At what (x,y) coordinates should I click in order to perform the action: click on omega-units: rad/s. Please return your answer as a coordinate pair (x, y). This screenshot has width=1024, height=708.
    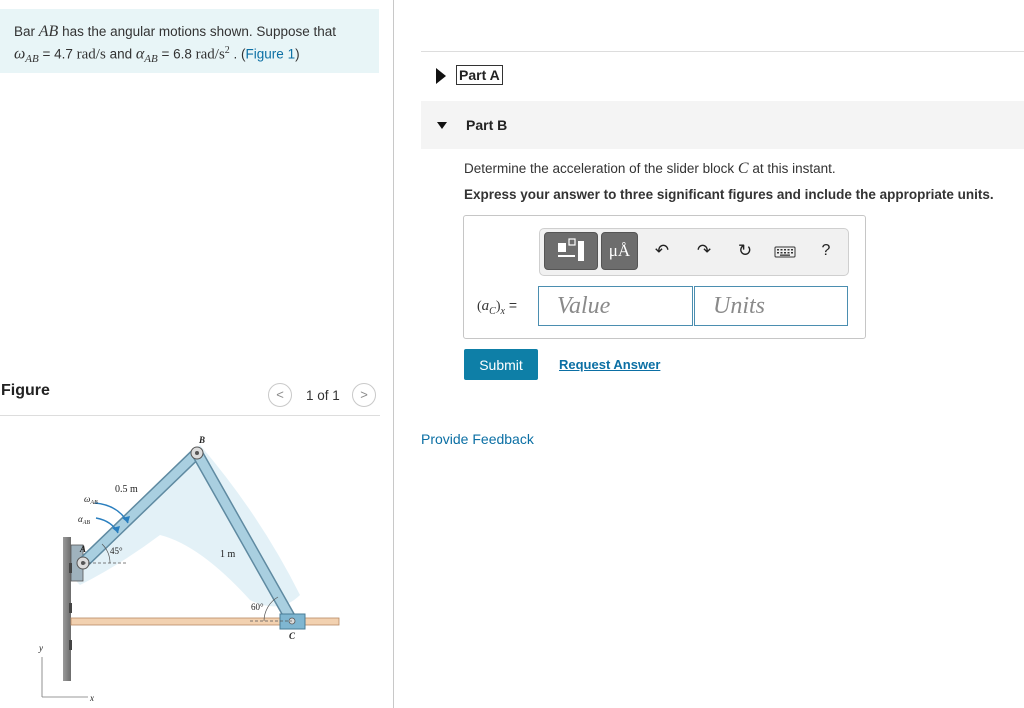
    Looking at the image, I should click on (91, 54).